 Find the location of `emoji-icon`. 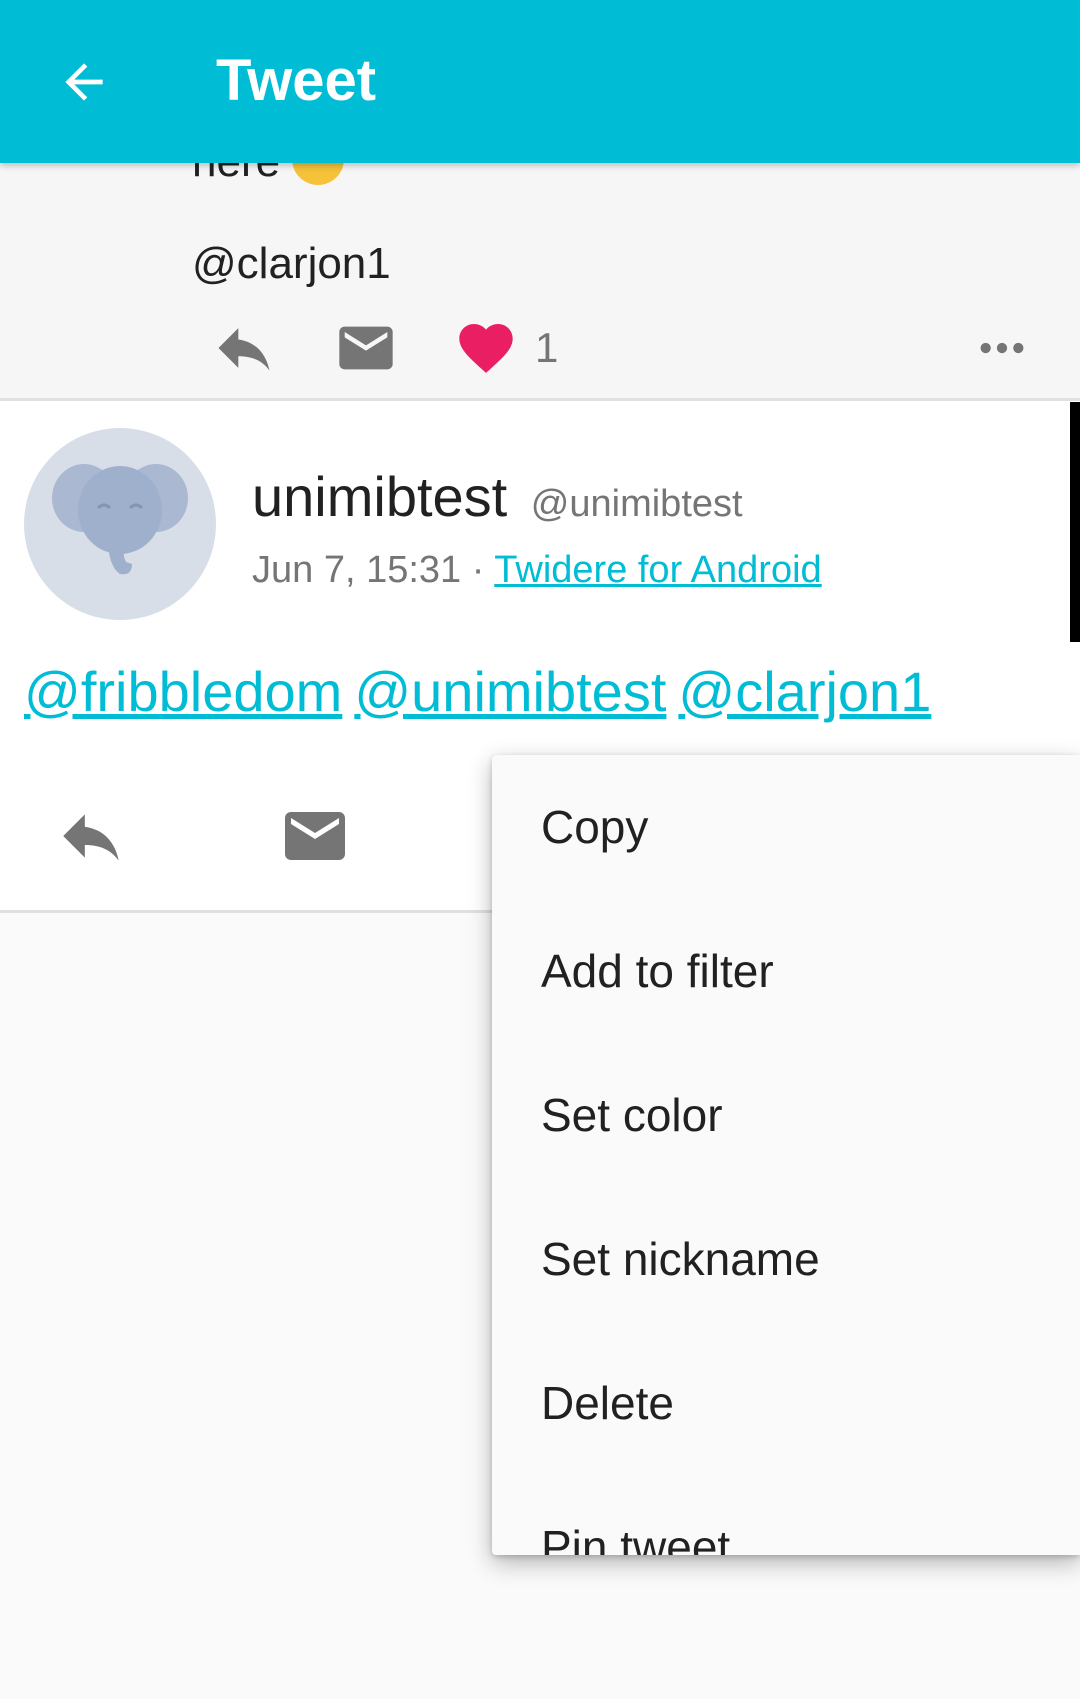

emoji-icon is located at coordinates (318, 174).